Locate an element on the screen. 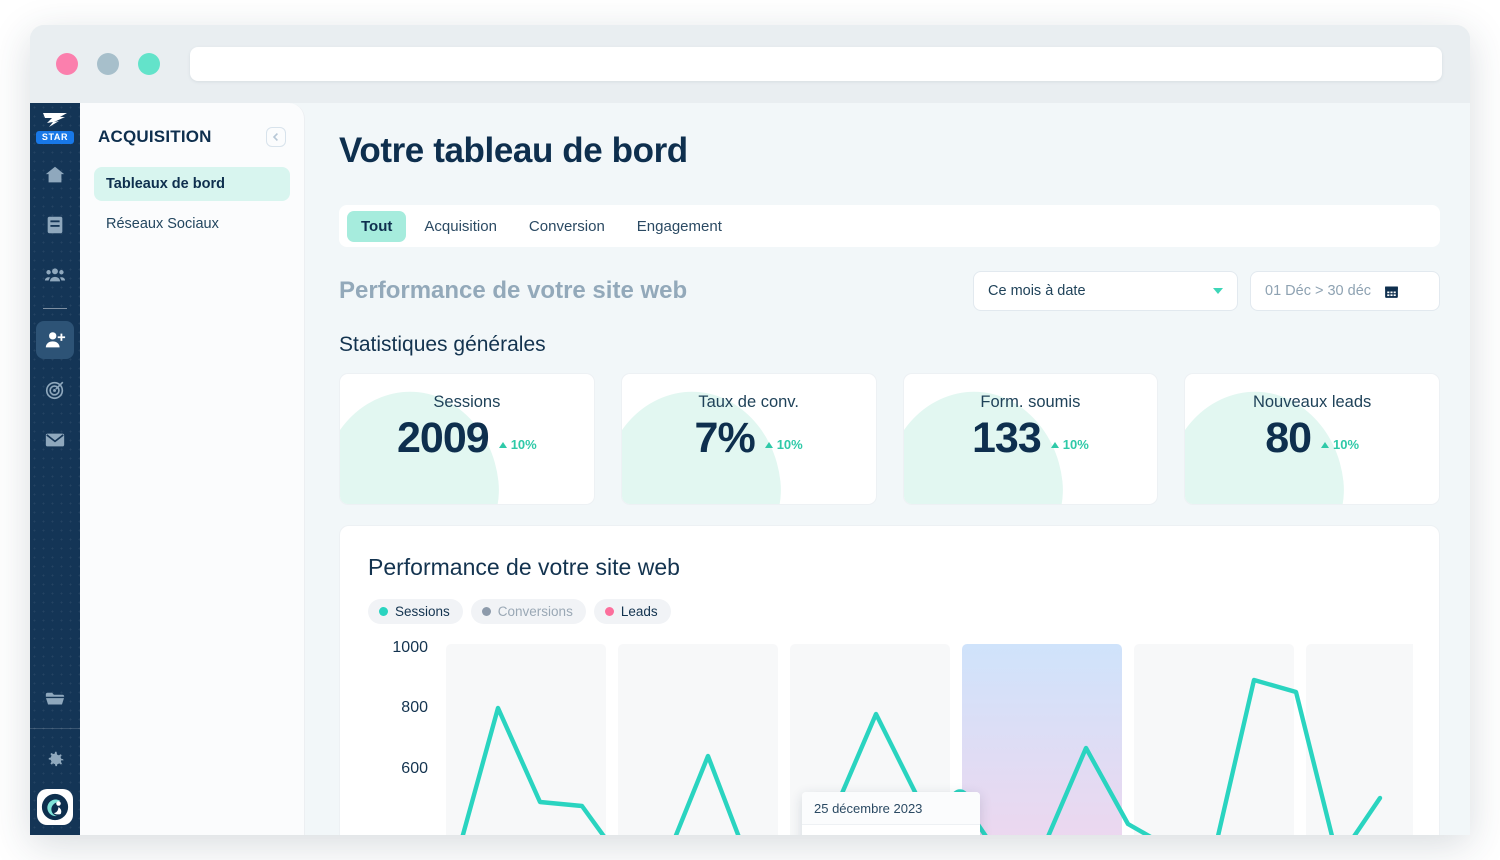 The image size is (1500, 860). rail-separator is located at coordinates (55, 308).